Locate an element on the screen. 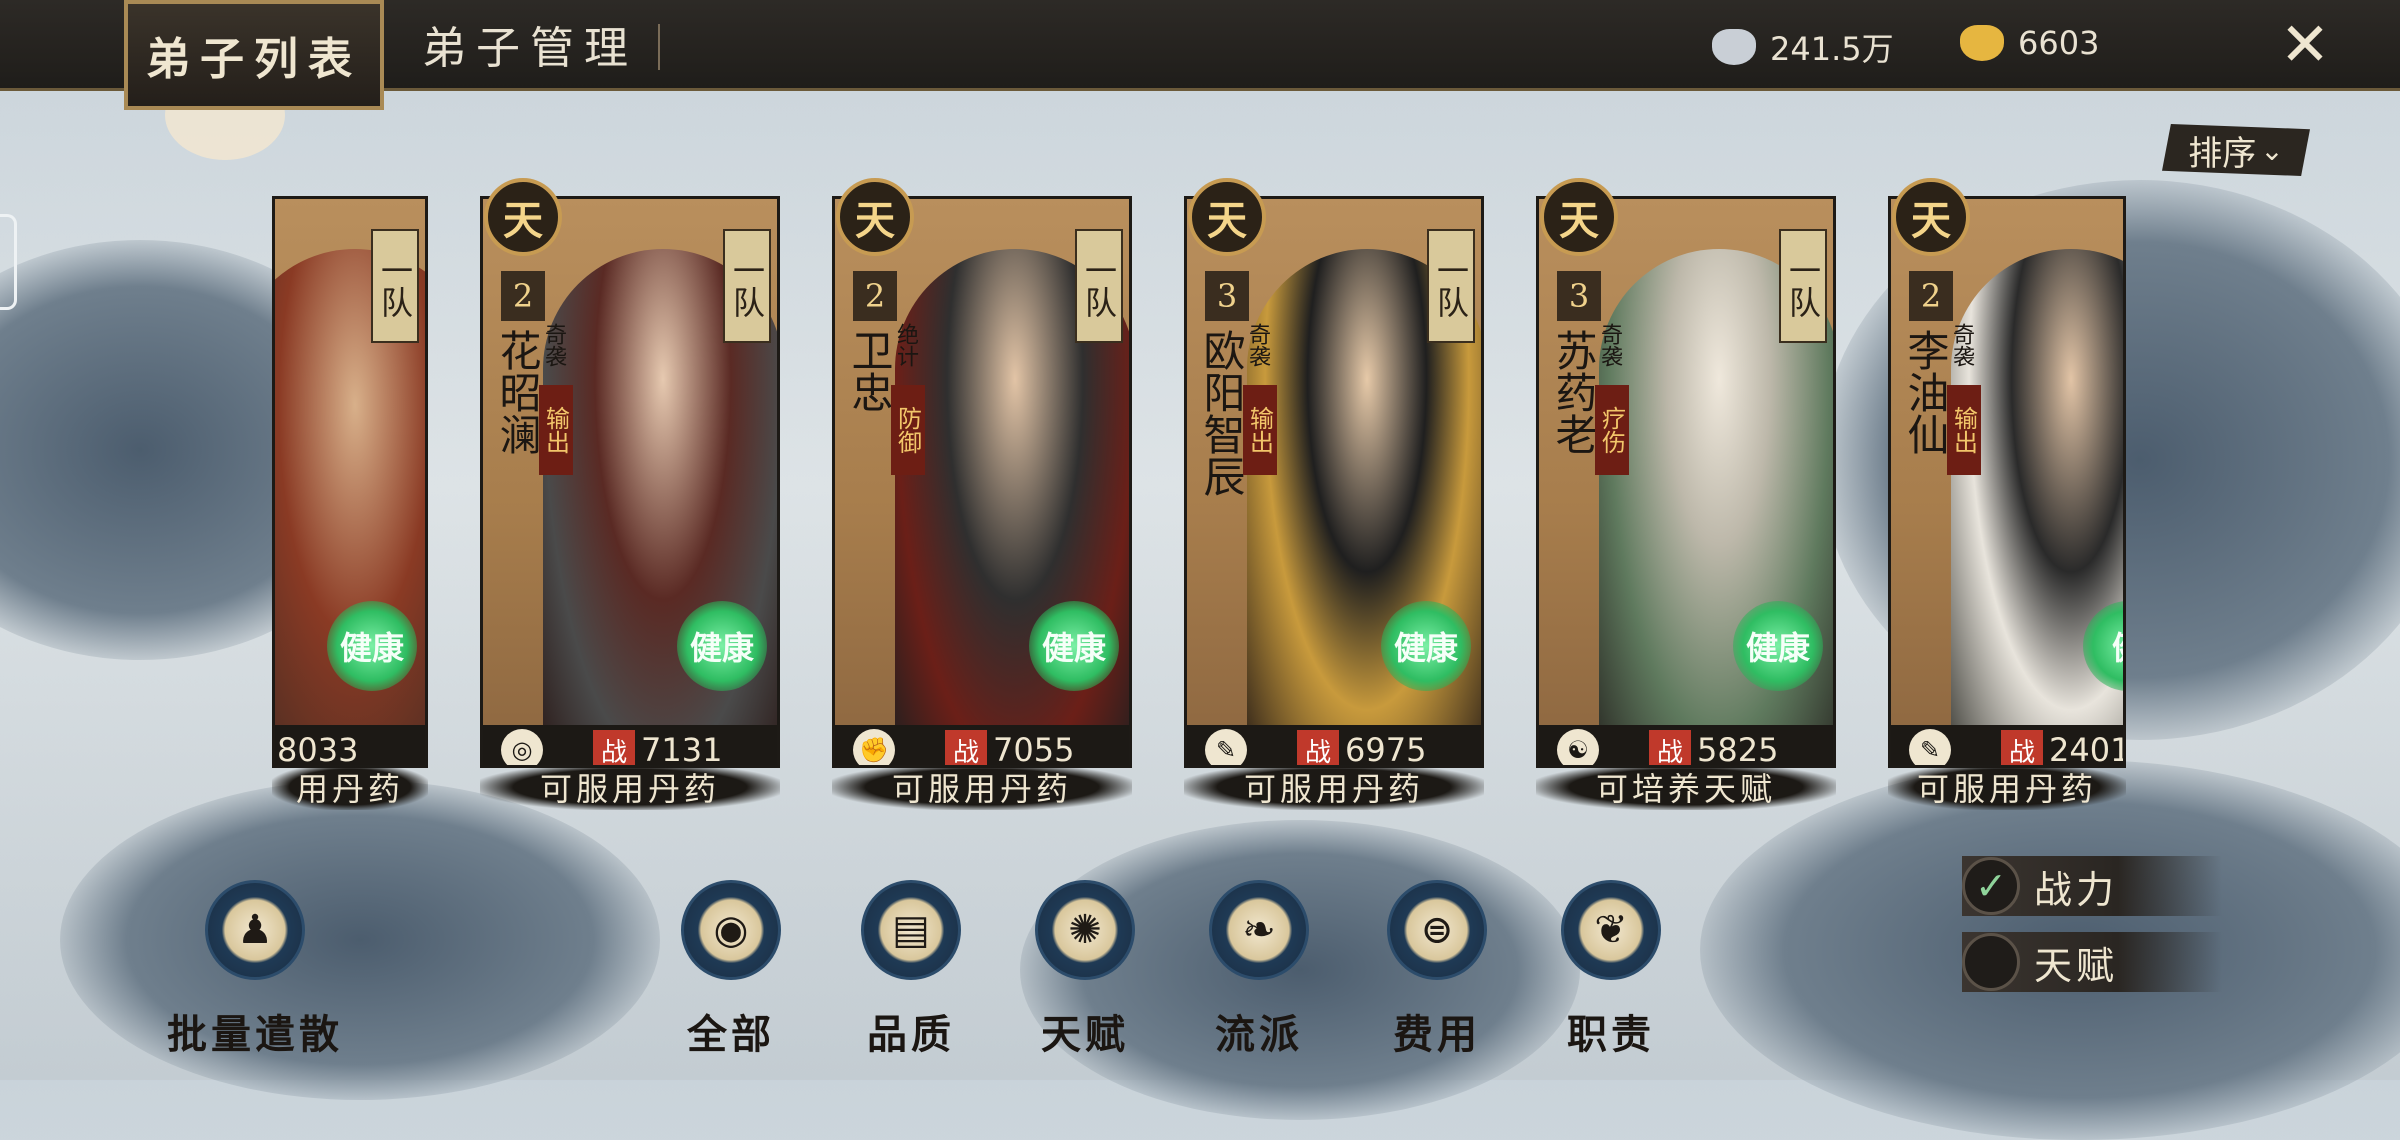 The height and width of the screenshot is (1140, 2400). chevron-down-icon: ⌄ is located at coordinates (2272, 150).